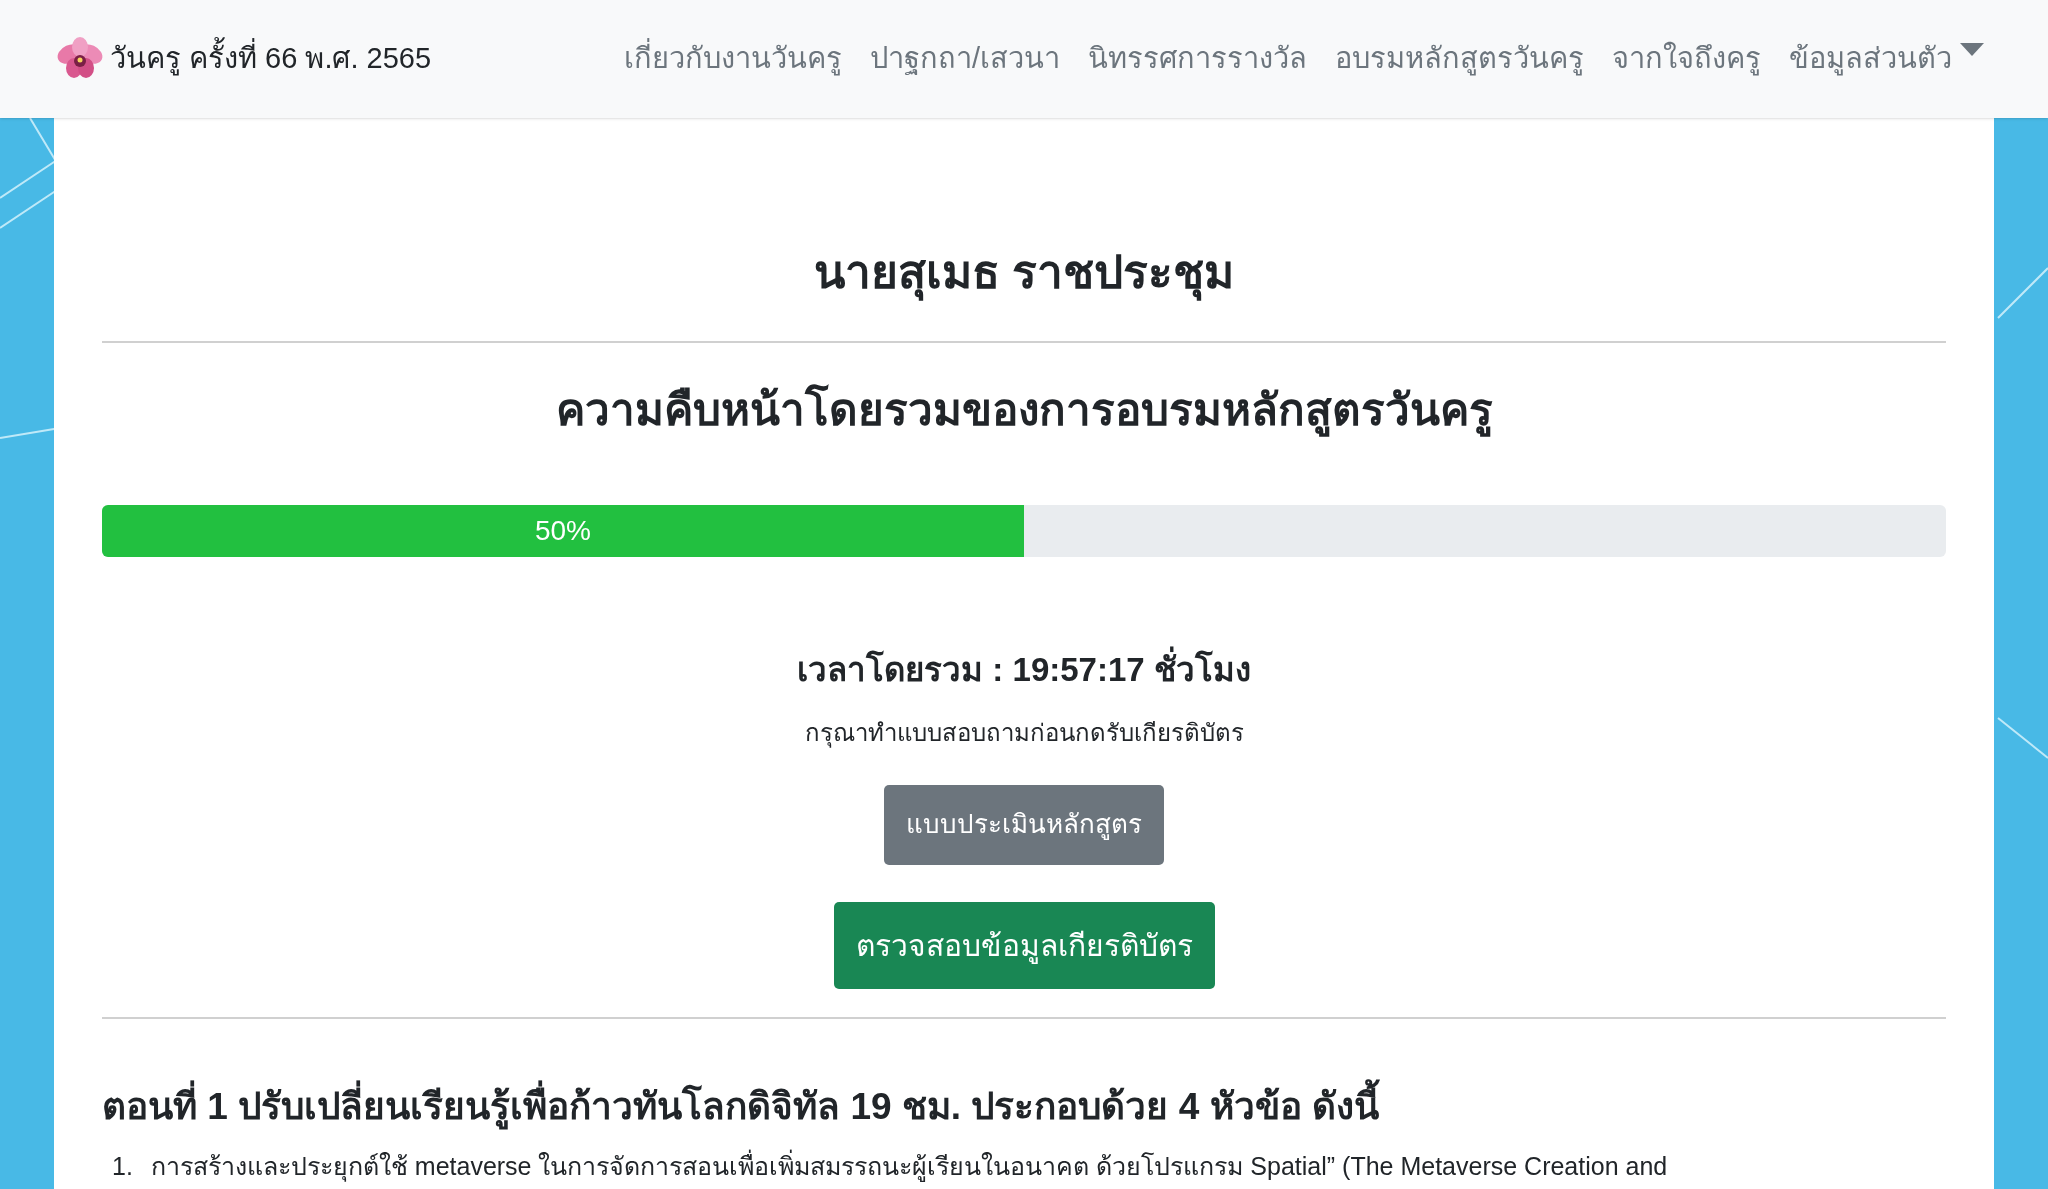 This screenshot has height=1189, width=2048. What do you see at coordinates (1024, 410) in the screenshot?
I see `progress-title: ความคืบหน้าโดยรวมของการอบรมหลักสูตรวันครู` at bounding box center [1024, 410].